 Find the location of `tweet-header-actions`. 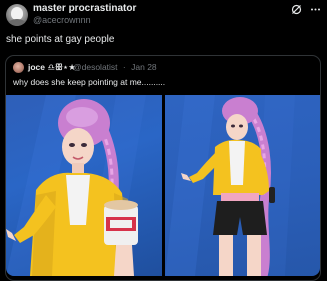

tweet-header-actions is located at coordinates (306, 9).